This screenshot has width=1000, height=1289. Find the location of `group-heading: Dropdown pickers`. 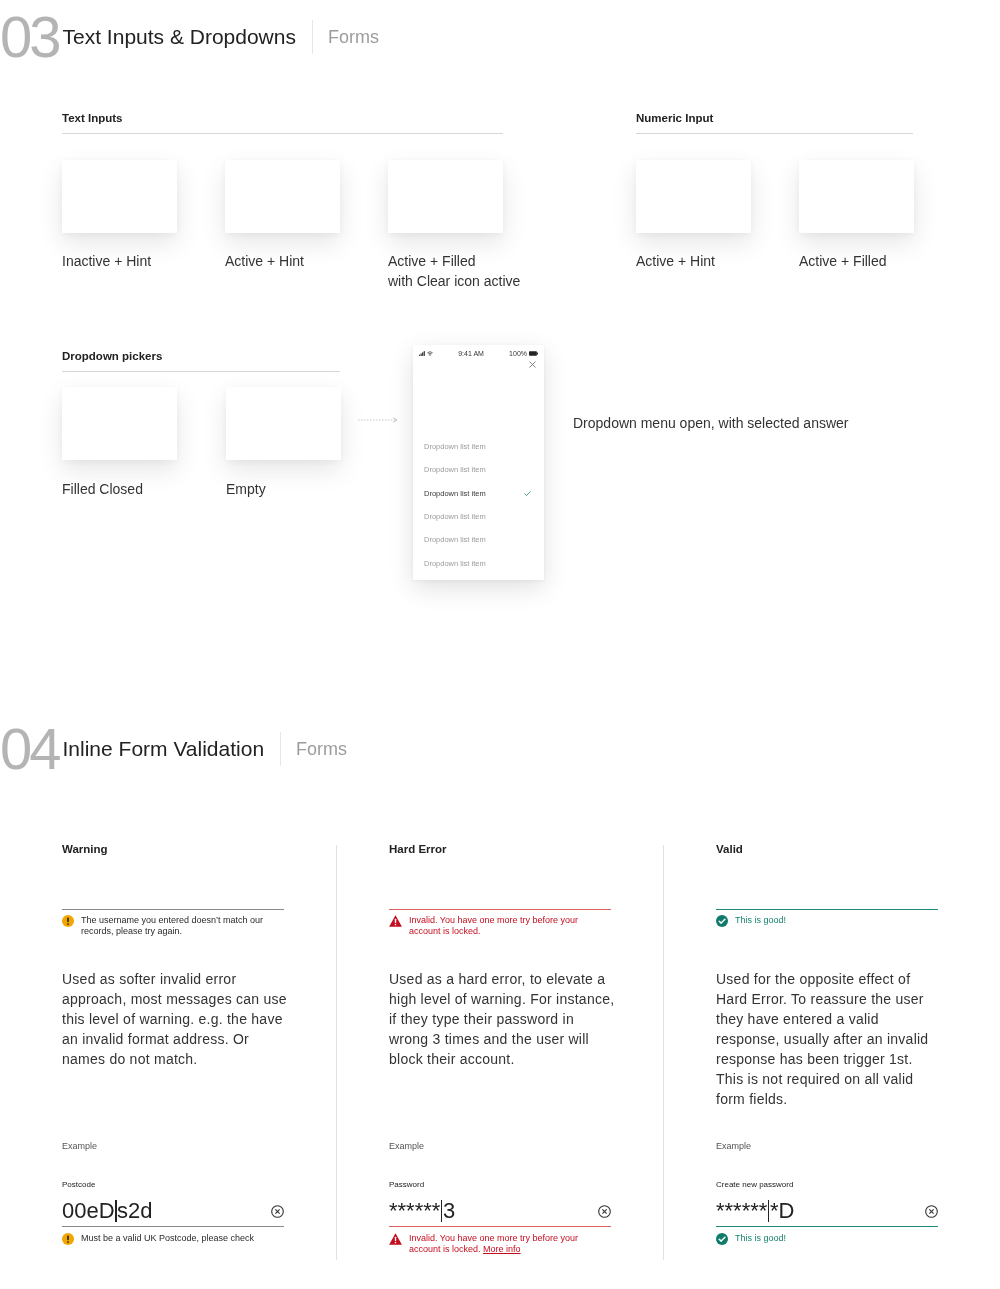

group-heading: Dropdown pickers is located at coordinates (112, 356).